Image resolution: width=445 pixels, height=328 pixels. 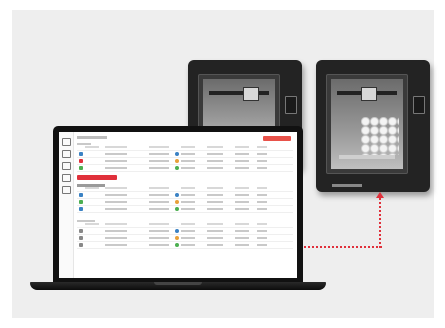 I want to click on printer-left-control-panel, so click(x=291, y=105).